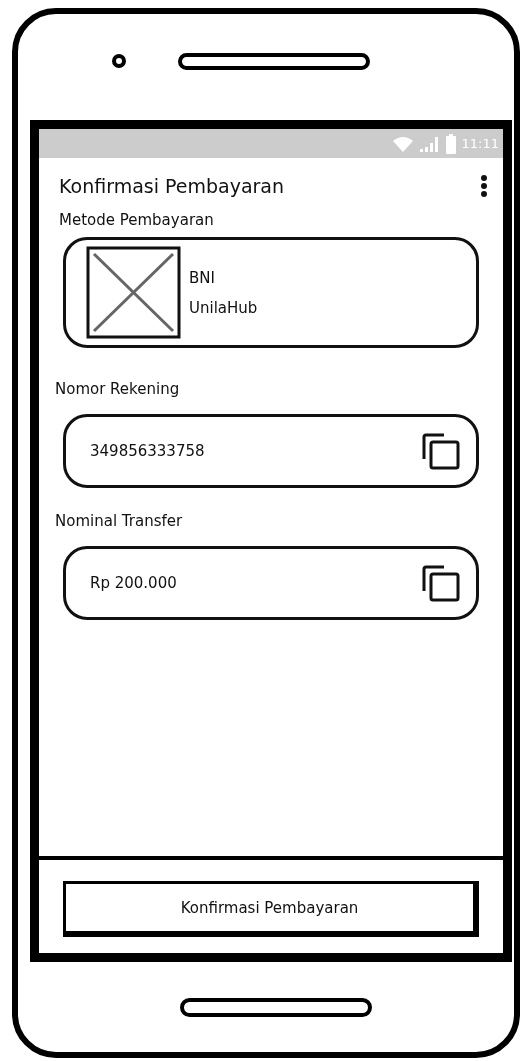  I want to click on speaker-icon, so click(274, 61).